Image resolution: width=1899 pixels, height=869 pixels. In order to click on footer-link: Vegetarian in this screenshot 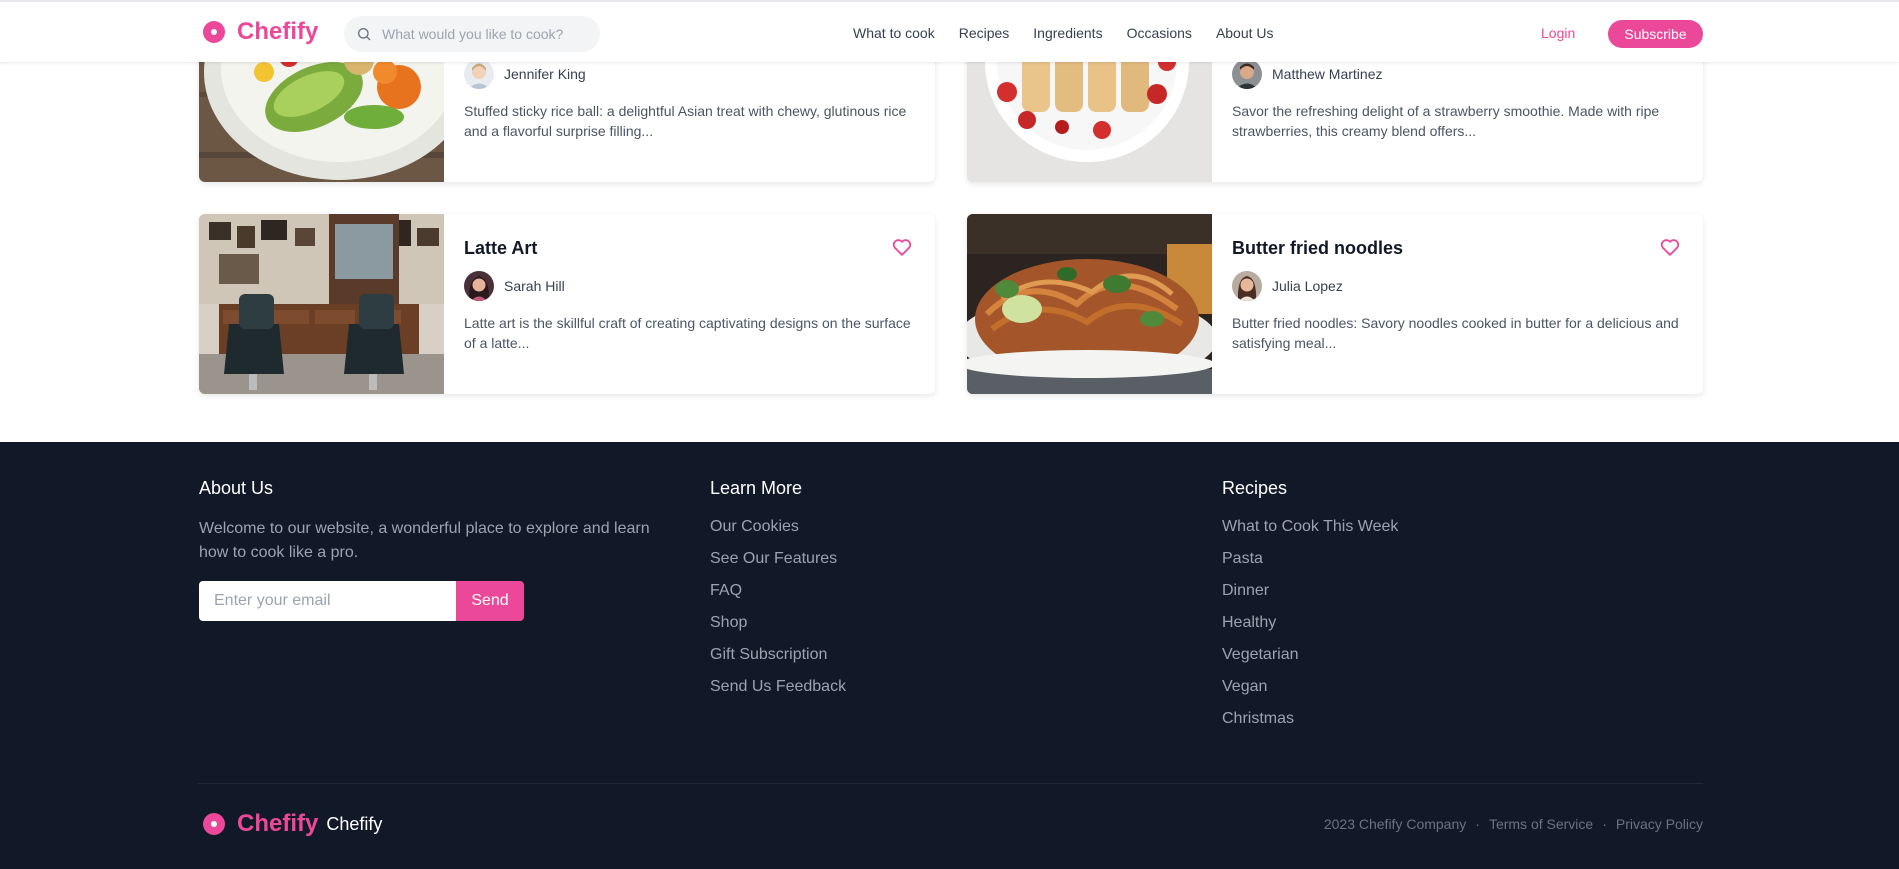, I will do `click(1310, 654)`.